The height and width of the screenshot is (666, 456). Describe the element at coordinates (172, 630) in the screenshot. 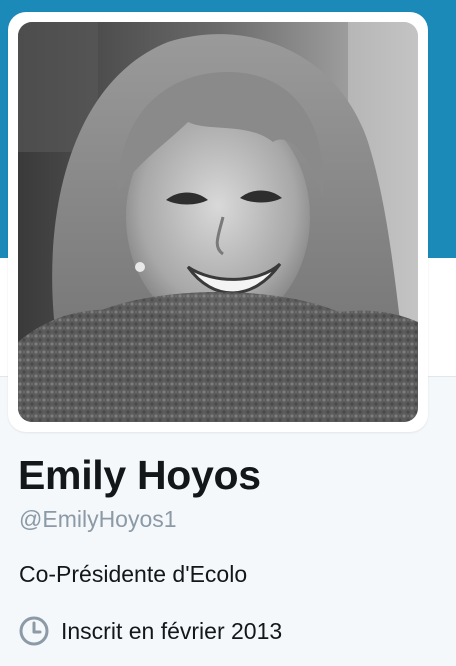

I see `join-date-text: Inscrit en février 2013` at that location.